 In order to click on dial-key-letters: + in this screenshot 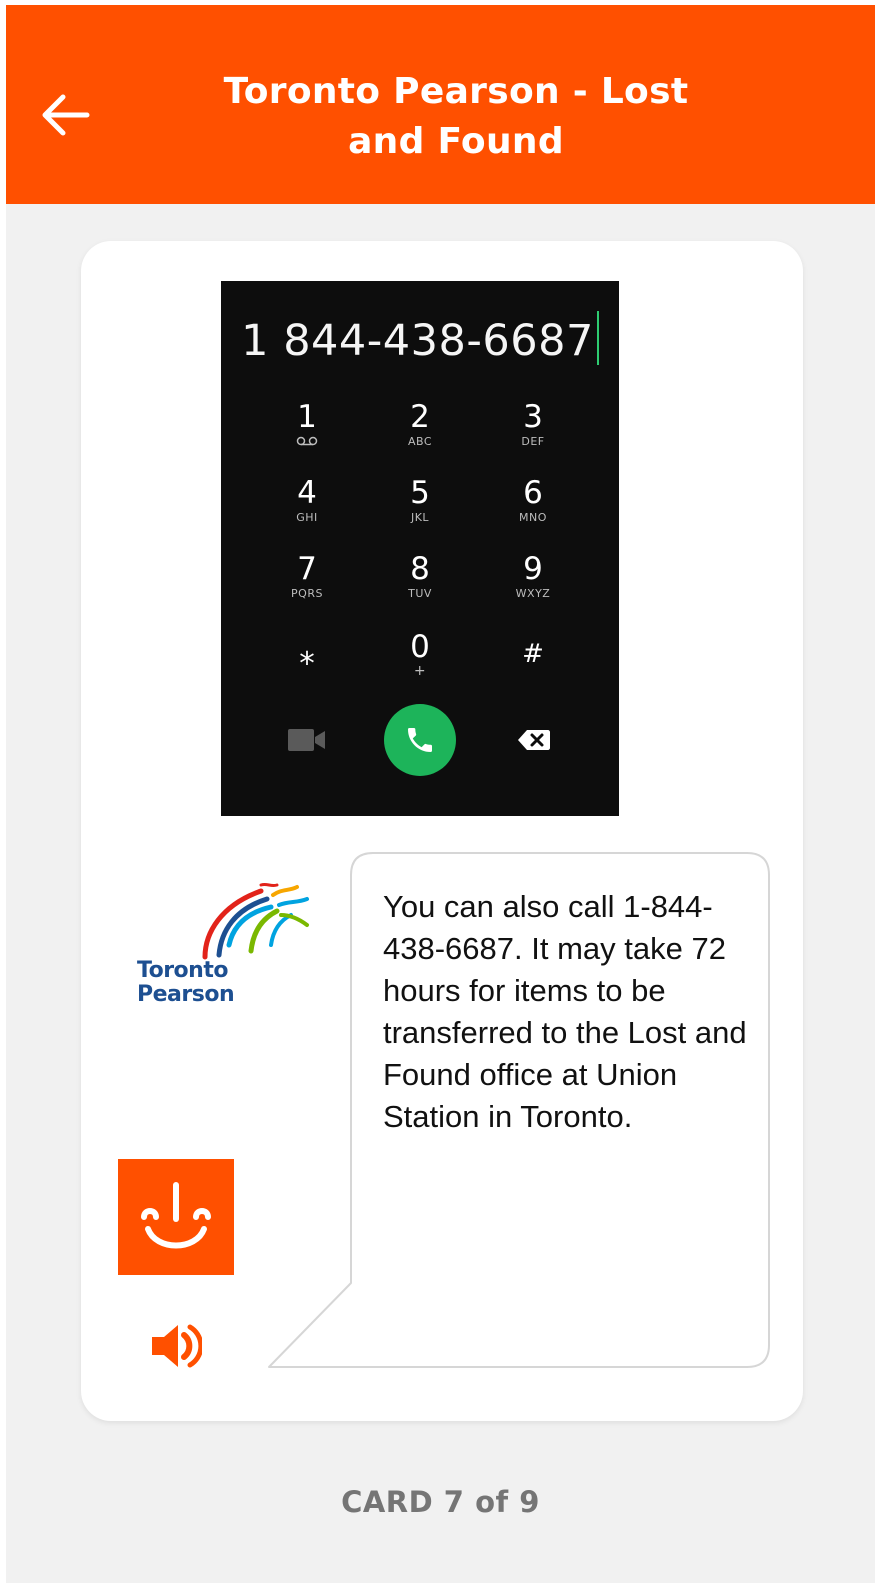, I will do `click(420, 671)`.